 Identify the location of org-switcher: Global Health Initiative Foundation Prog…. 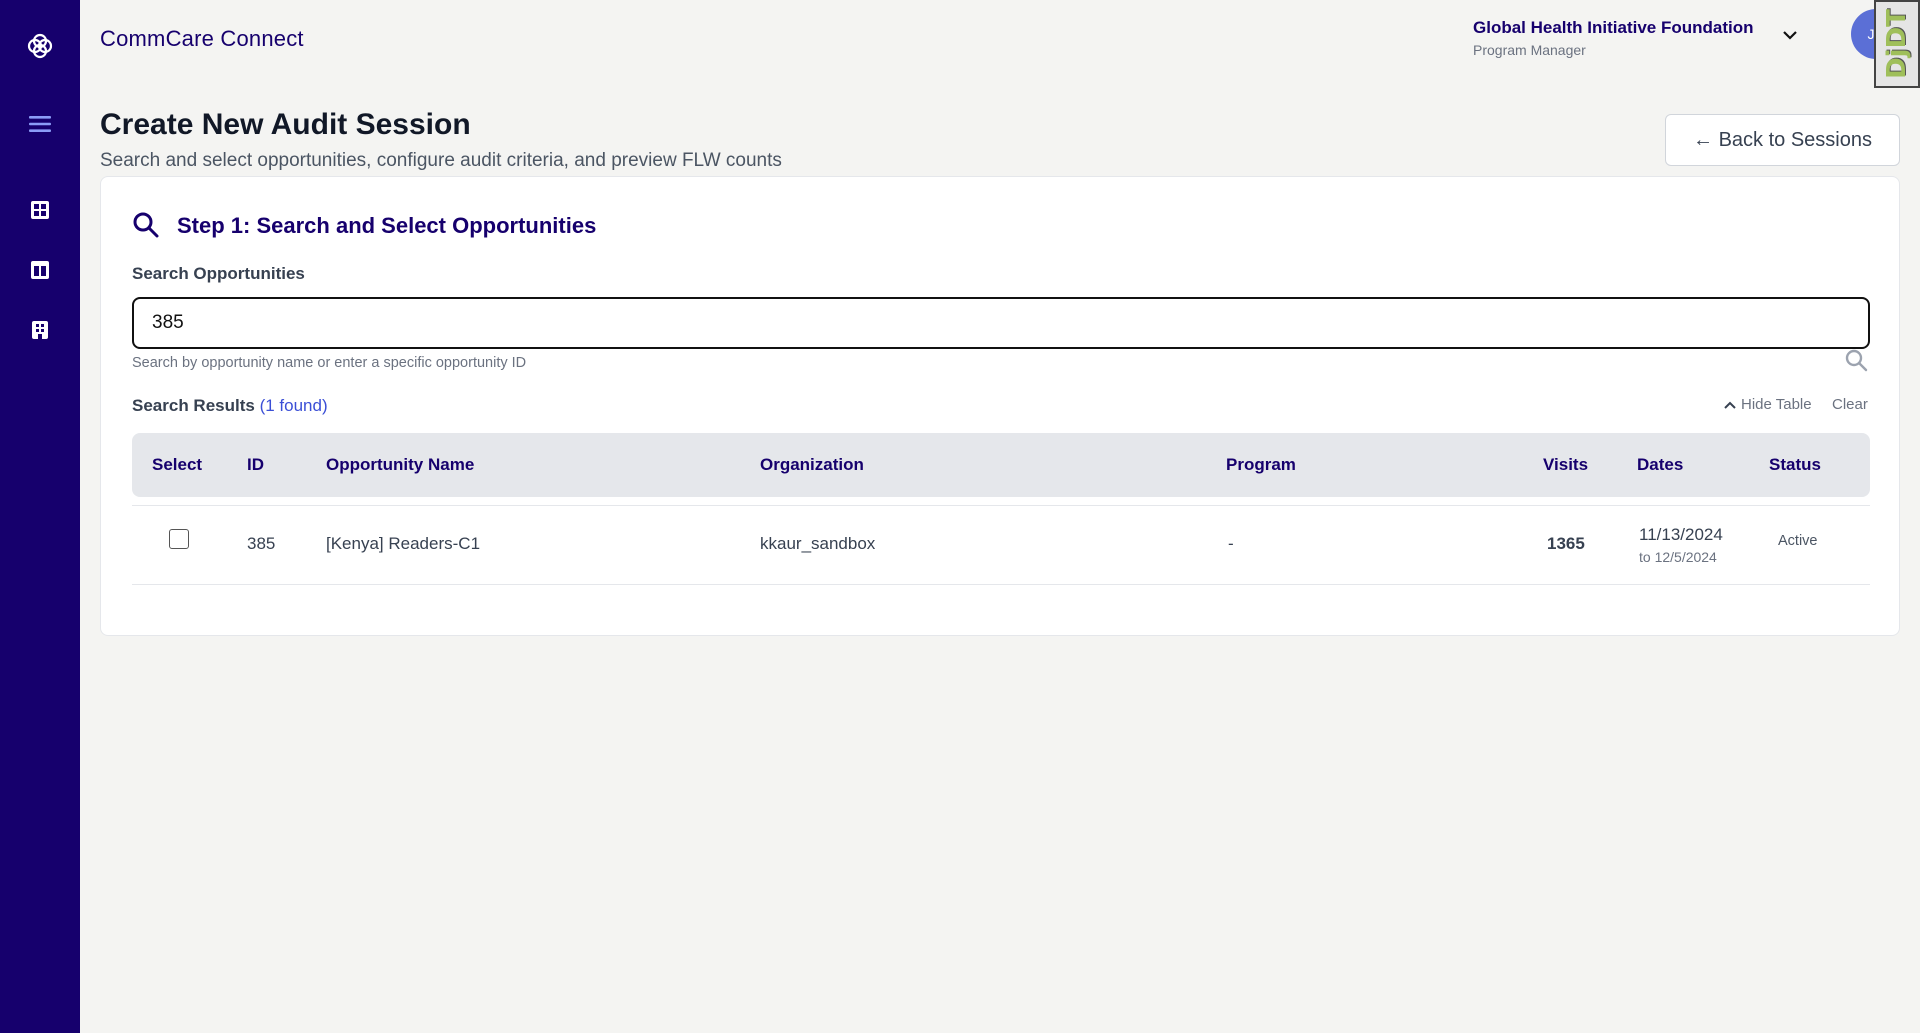
(1613, 38).